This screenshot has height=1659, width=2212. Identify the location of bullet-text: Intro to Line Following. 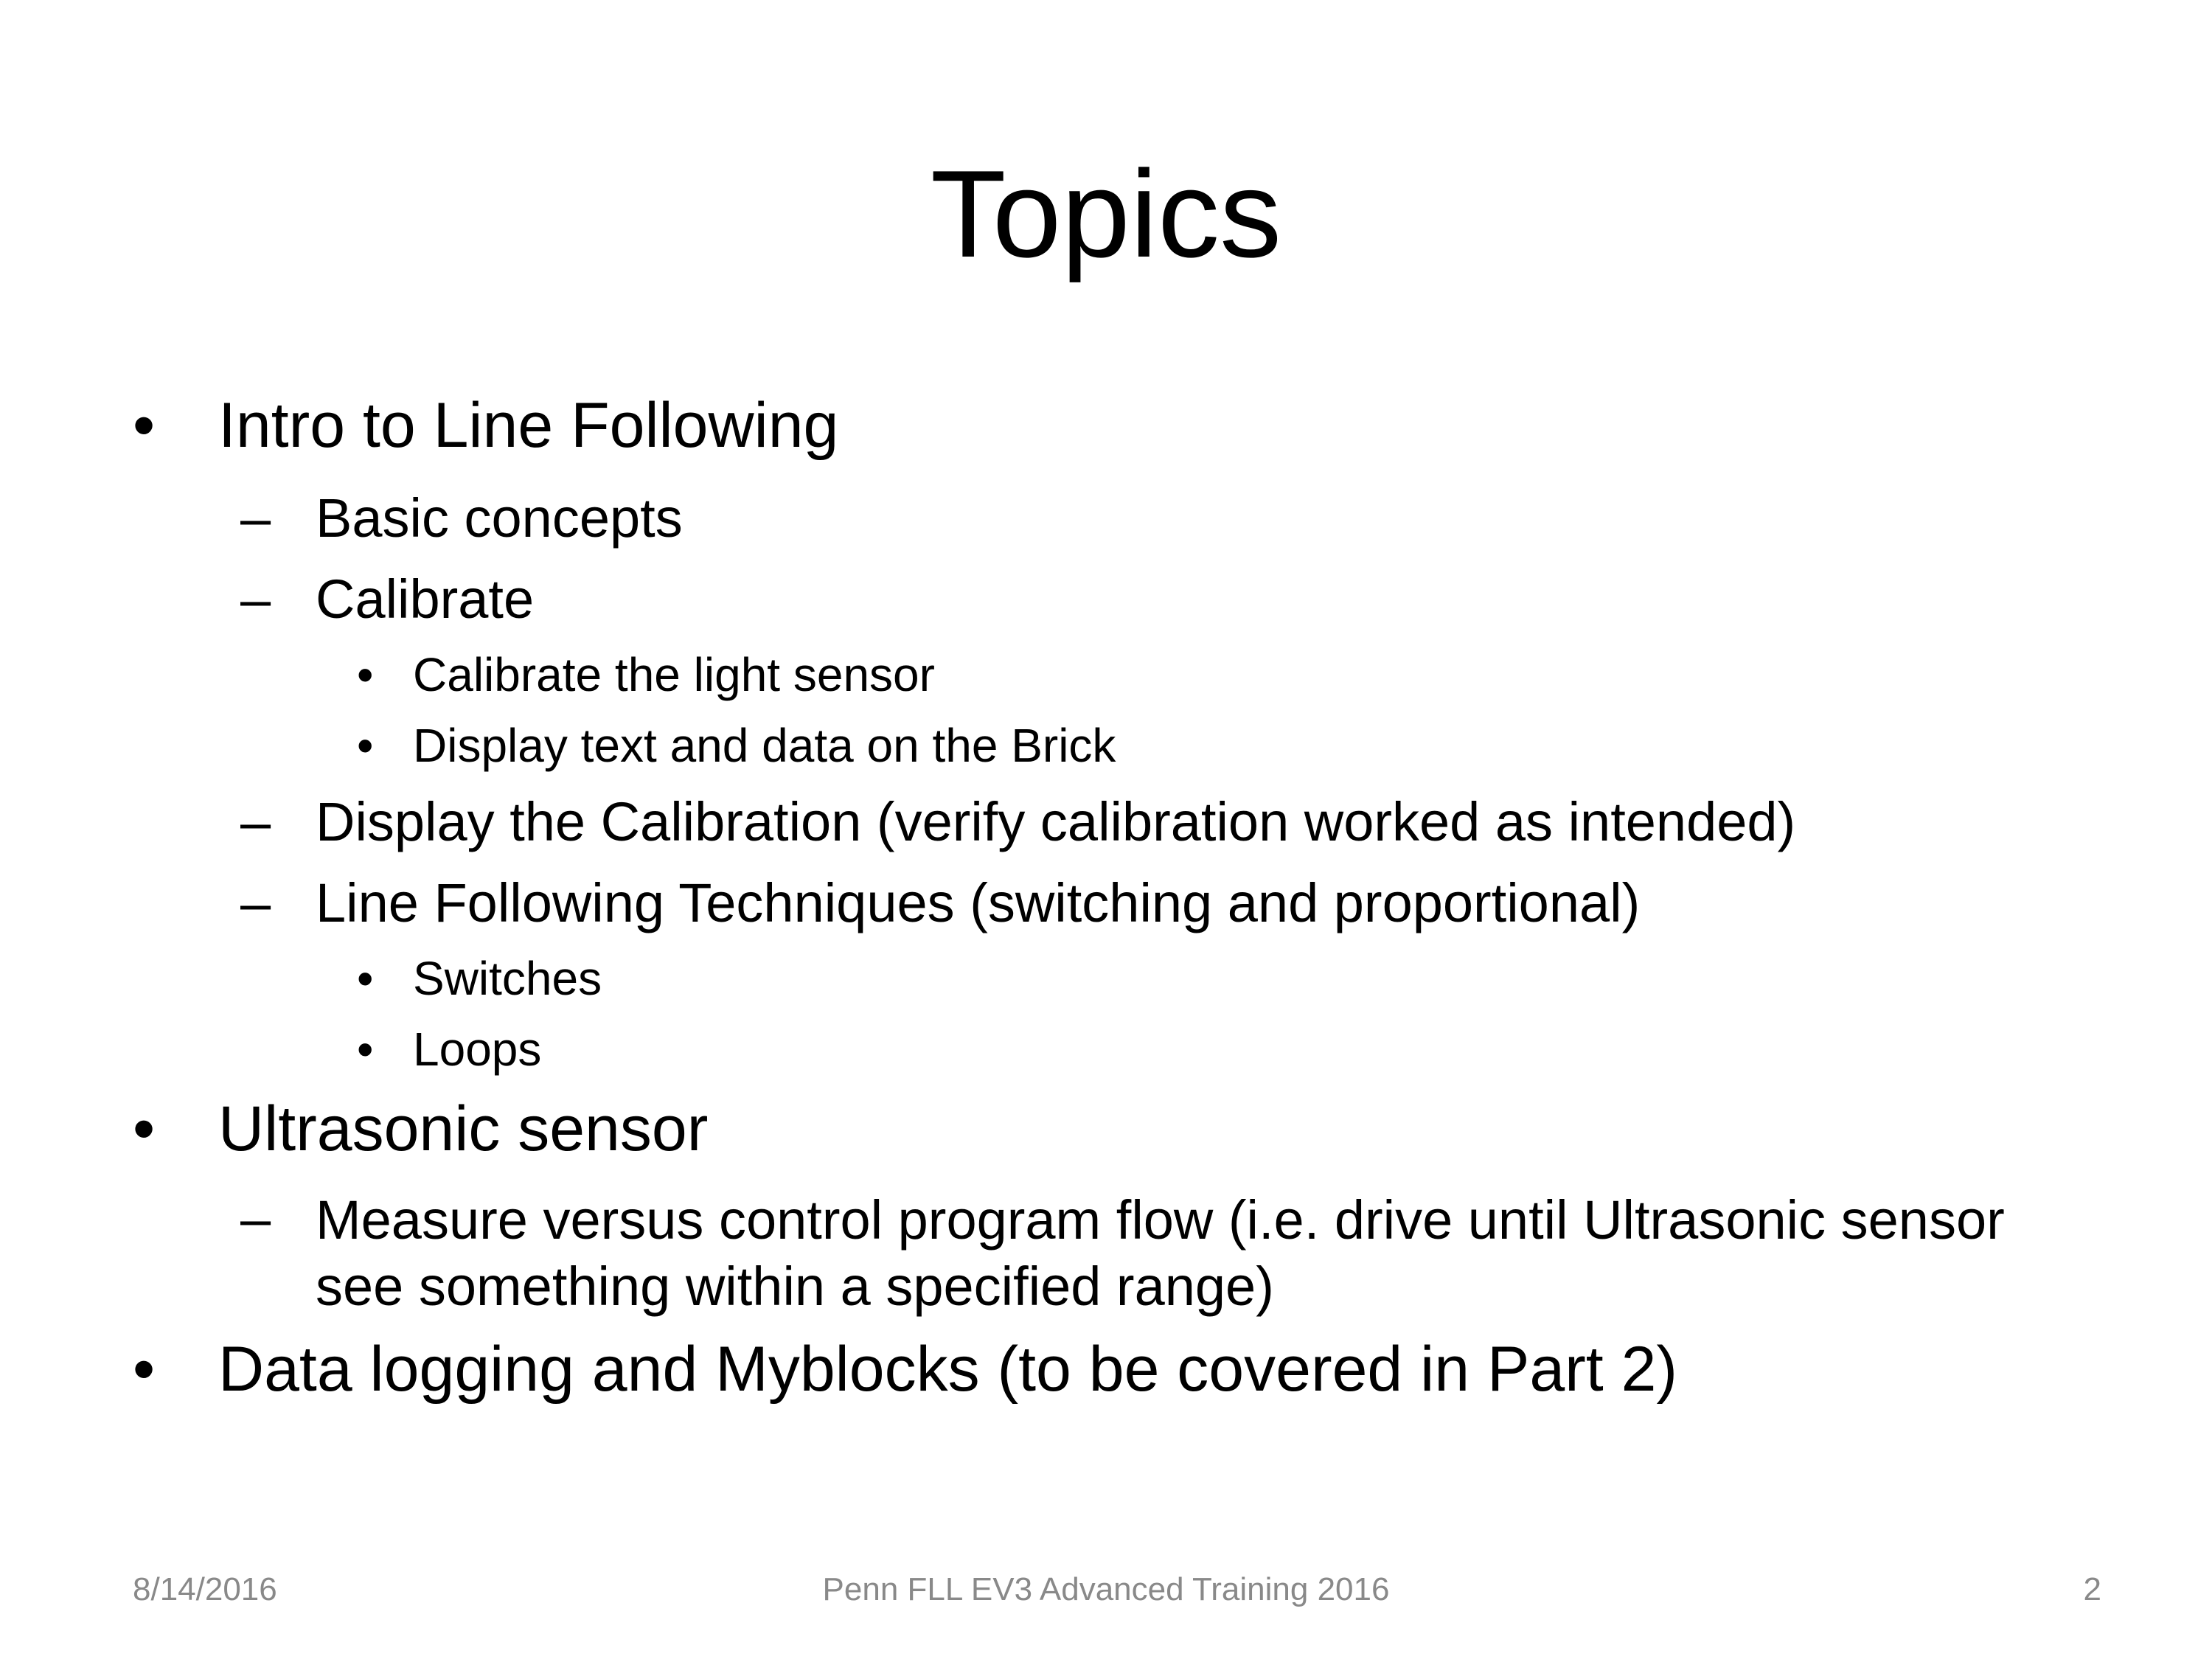
(528, 425).